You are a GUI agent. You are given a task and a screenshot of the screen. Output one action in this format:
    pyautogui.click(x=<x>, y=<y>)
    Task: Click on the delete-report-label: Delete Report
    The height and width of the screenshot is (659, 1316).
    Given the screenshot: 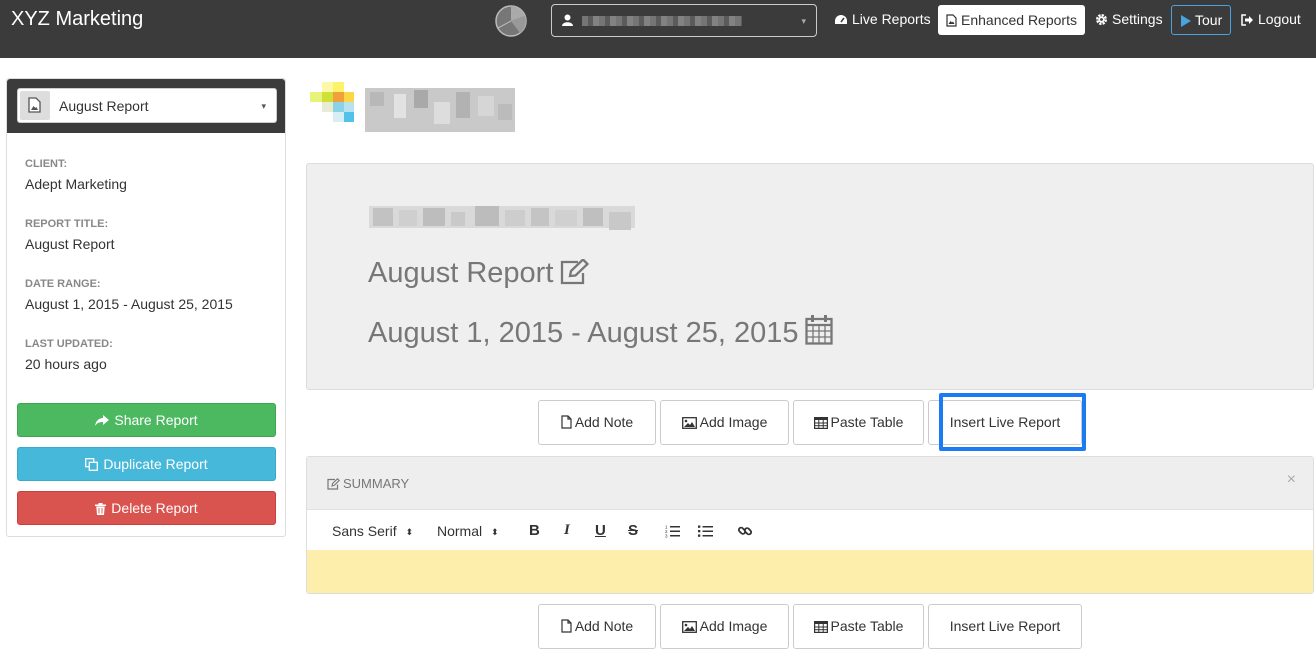 What is the action you would take?
    pyautogui.click(x=154, y=508)
    